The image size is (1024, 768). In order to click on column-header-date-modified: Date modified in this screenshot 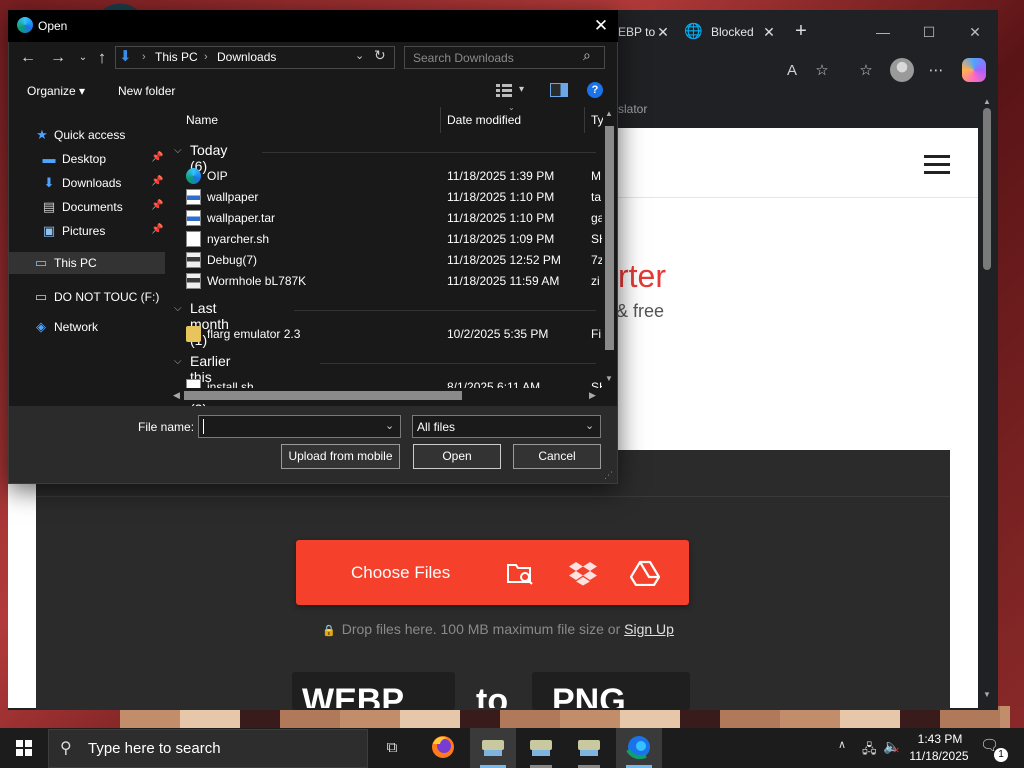, I will do `click(484, 120)`.